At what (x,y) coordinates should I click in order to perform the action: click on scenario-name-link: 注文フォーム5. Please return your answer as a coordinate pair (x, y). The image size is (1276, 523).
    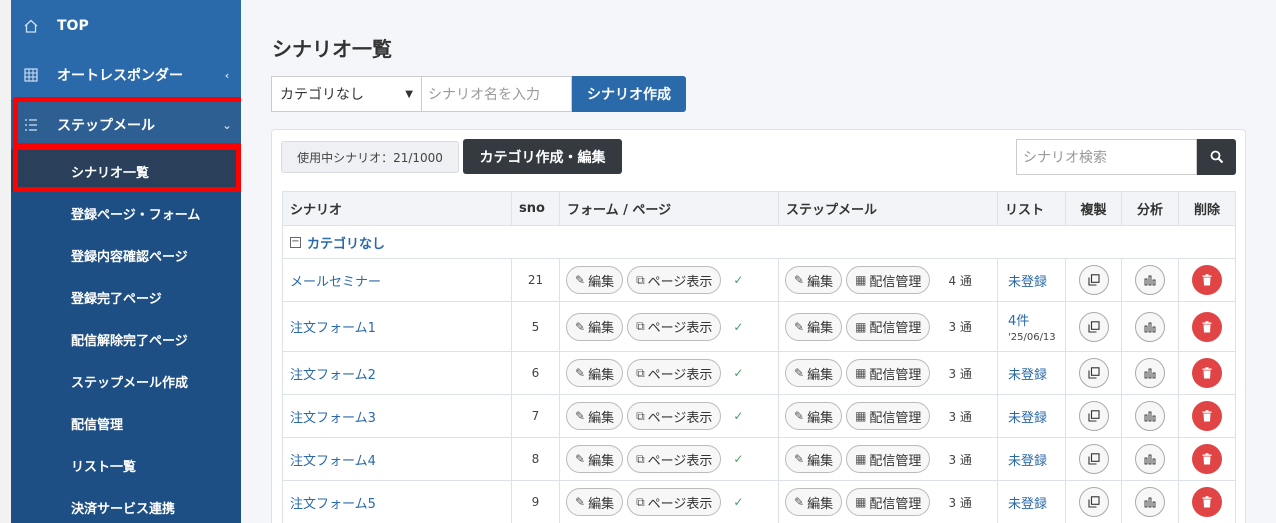
    Looking at the image, I should click on (329, 502).